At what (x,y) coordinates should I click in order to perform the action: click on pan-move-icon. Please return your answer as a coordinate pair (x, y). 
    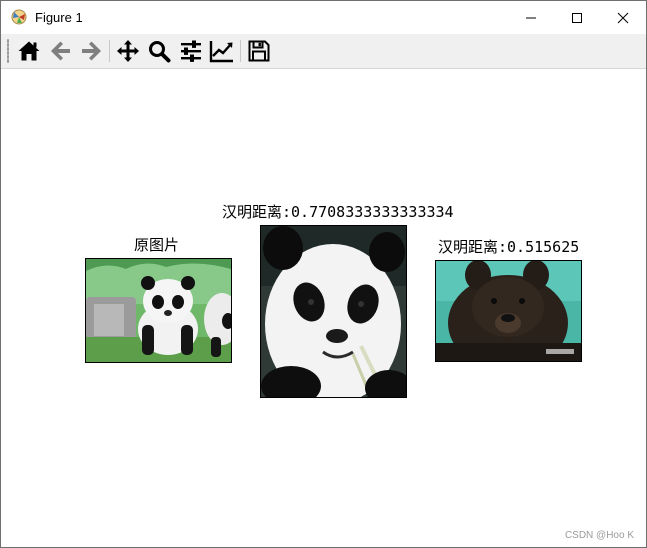
    Looking at the image, I should click on (128, 51).